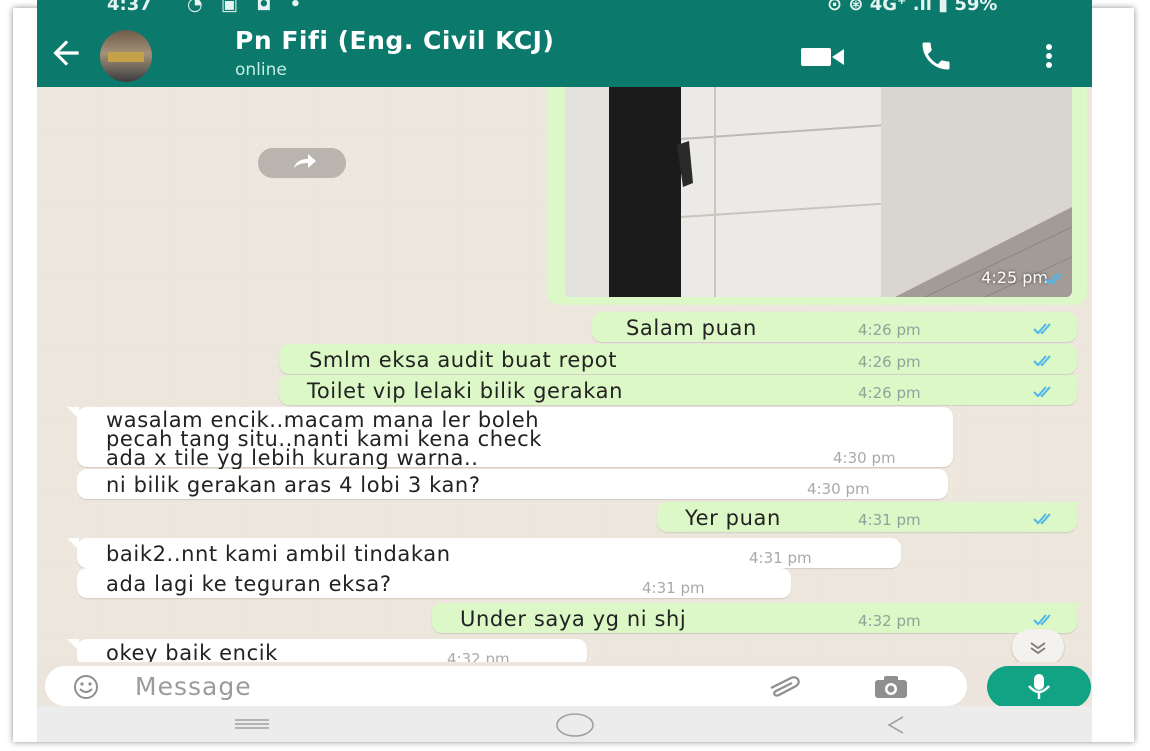 The width and height of the screenshot is (1150, 751). I want to click on message-text: Yer puan, so click(733, 518).